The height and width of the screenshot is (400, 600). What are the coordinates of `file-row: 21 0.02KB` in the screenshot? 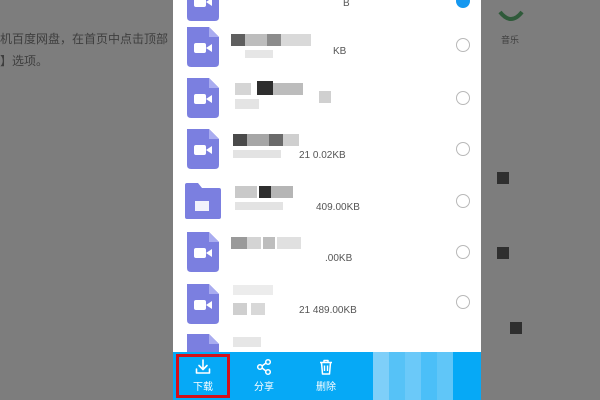 It's located at (327, 151).